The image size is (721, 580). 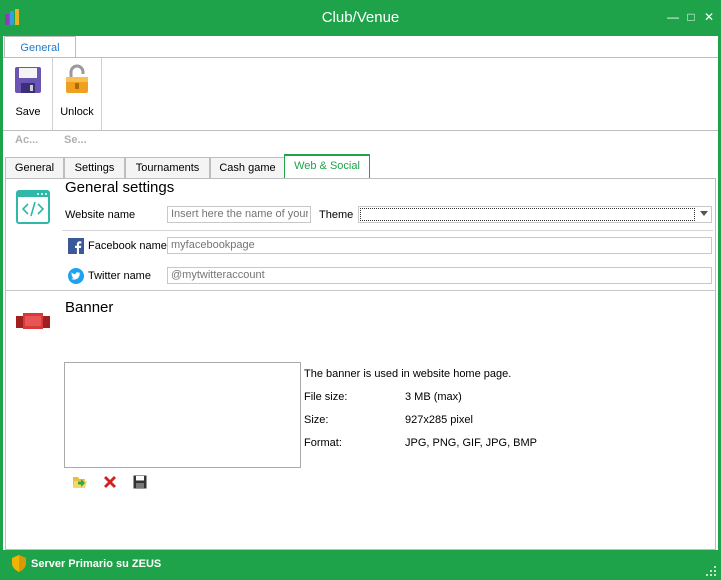 What do you see at coordinates (323, 443) in the screenshot?
I see `format-label: Format:` at bounding box center [323, 443].